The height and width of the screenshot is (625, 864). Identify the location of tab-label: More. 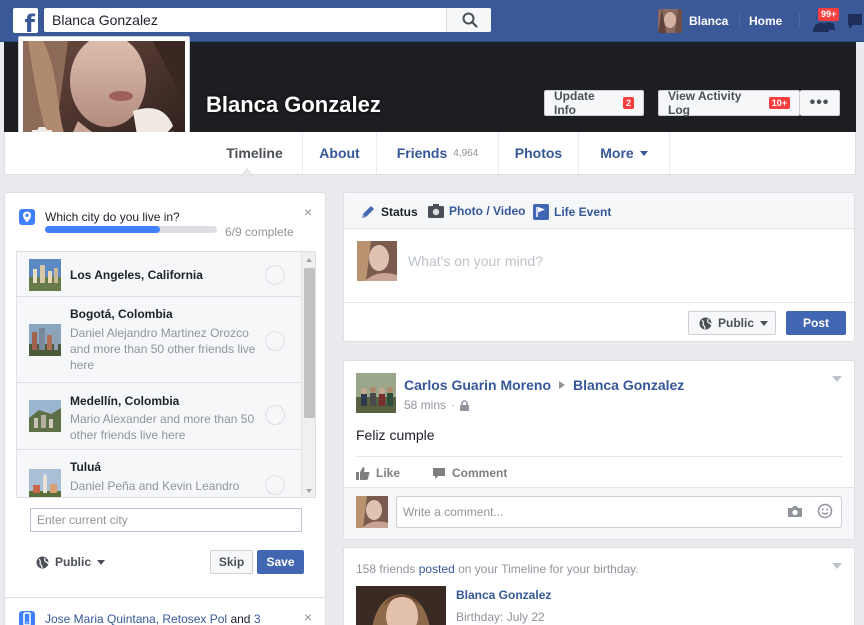
(617, 153).